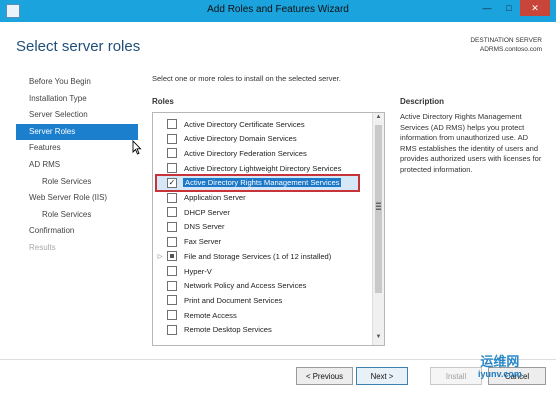 The image size is (556, 394). What do you see at coordinates (378, 229) in the screenshot?
I see `roles-list-scrollbar: ▲ ▬ ▬ ▬ ▼` at bounding box center [378, 229].